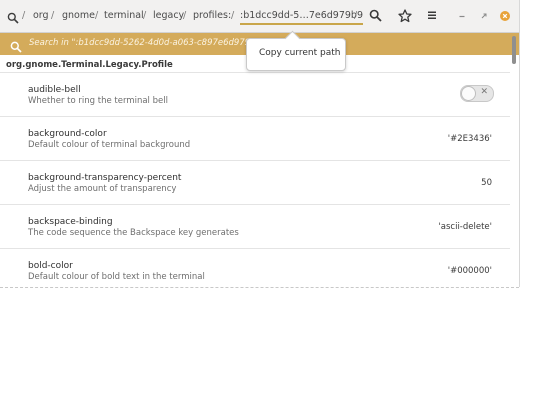  I want to click on menu-button, so click(433, 16).